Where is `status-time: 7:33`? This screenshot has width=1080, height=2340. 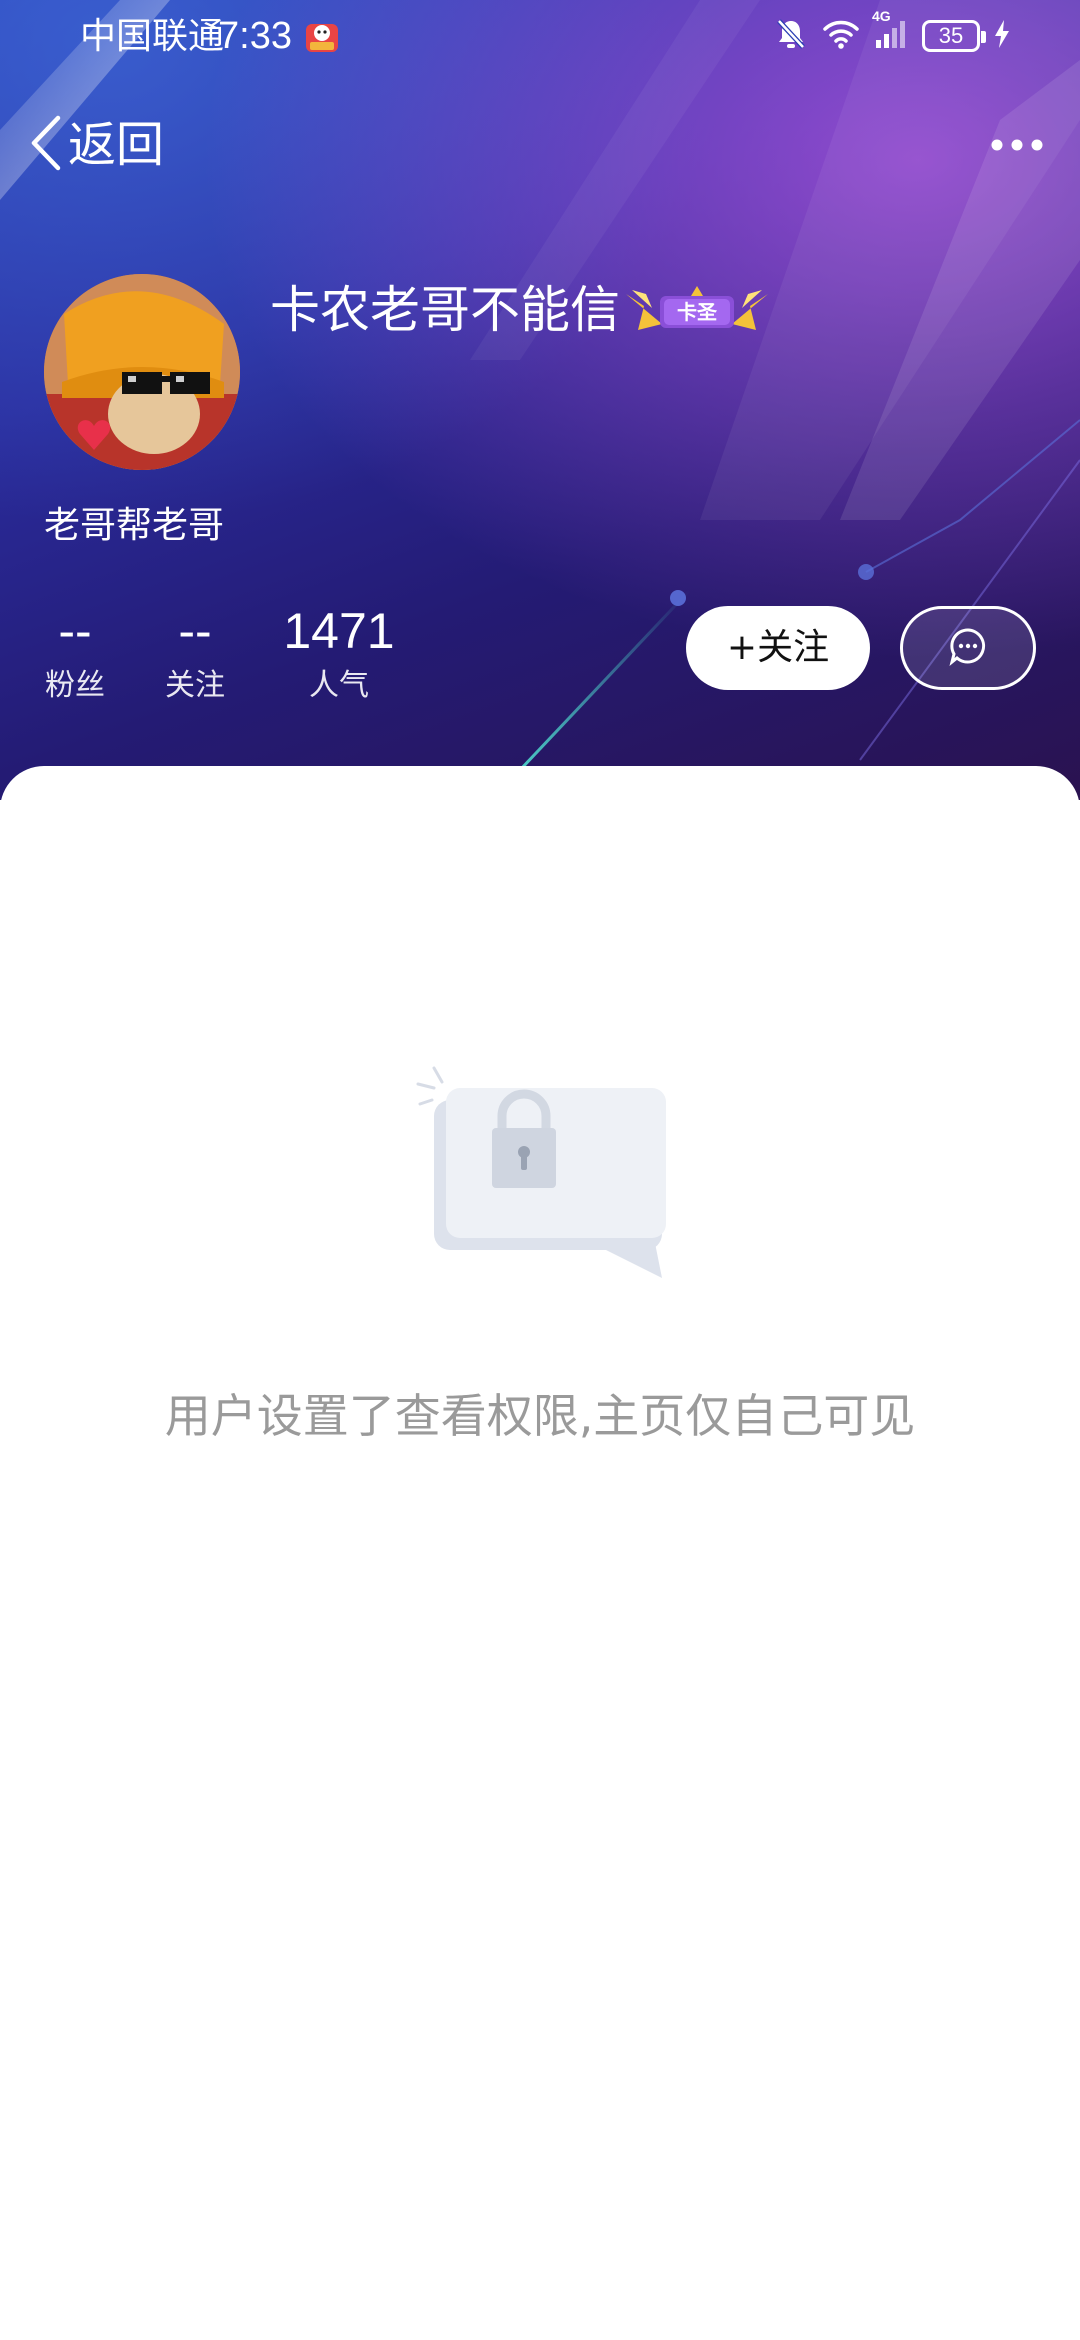 status-time: 7:33 is located at coordinates (255, 36).